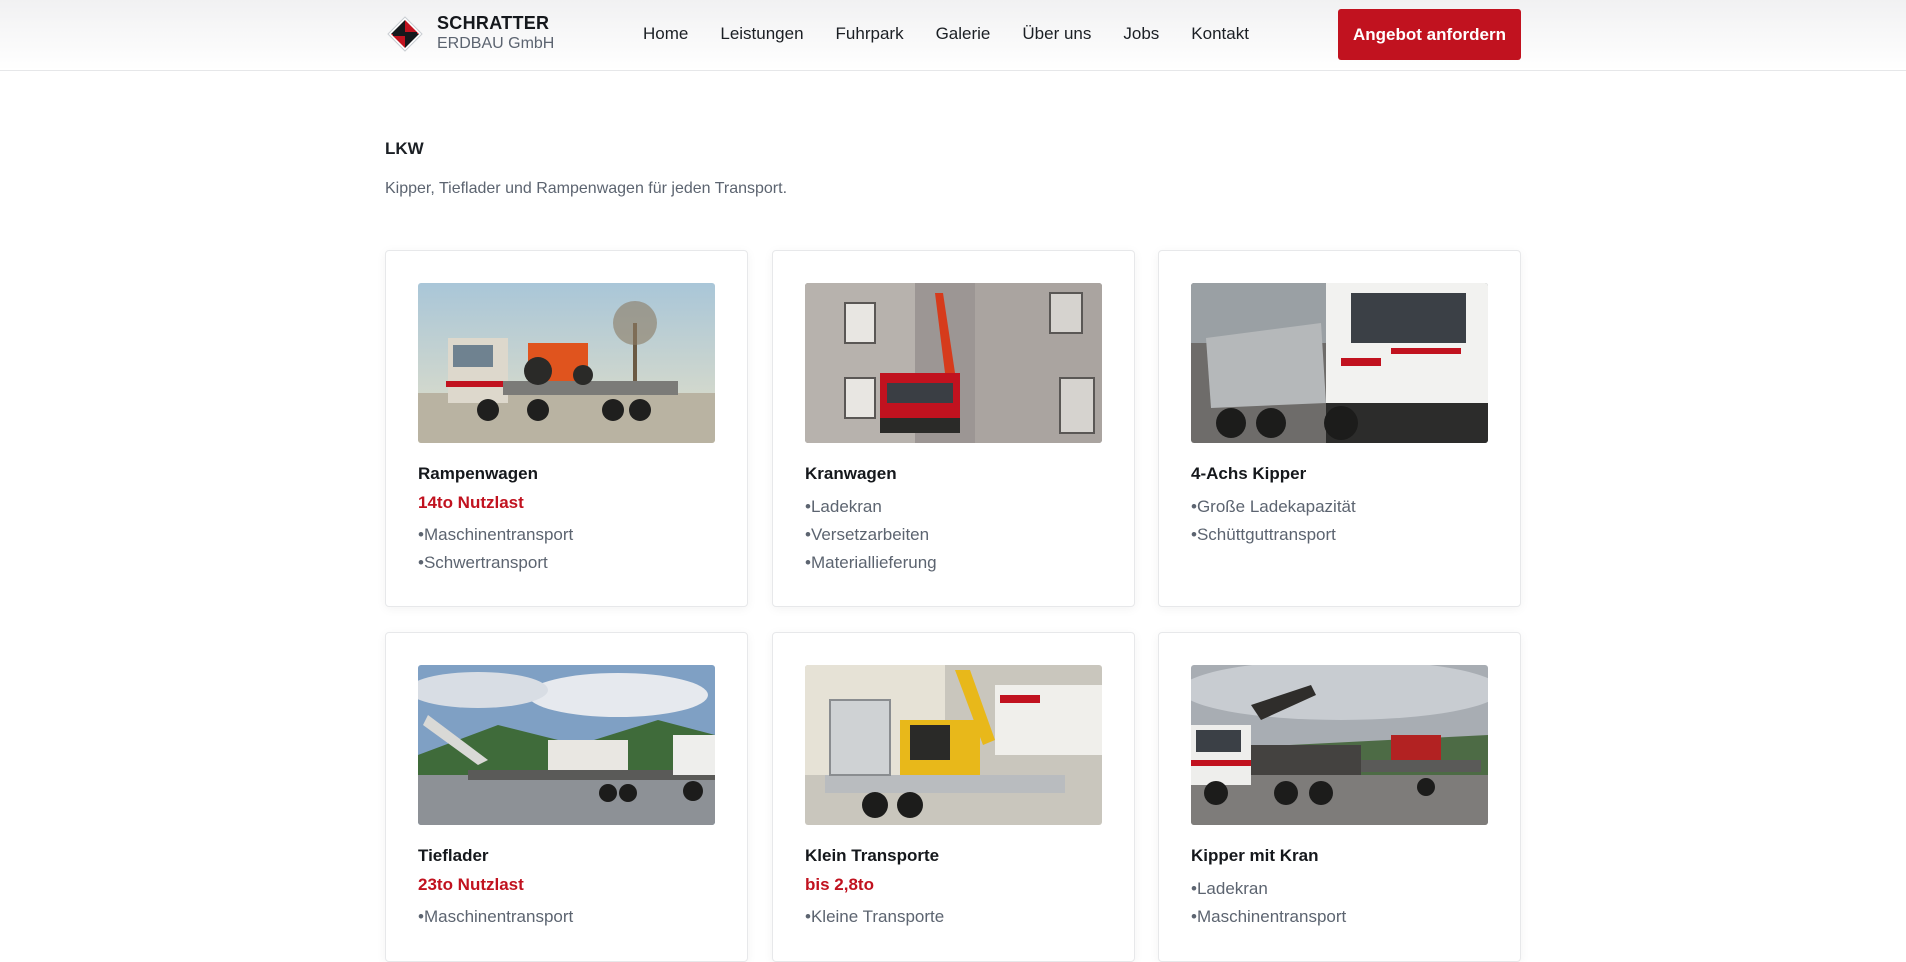 The height and width of the screenshot is (962, 1906). I want to click on feature-list: Maschinentransport, so click(495, 917).